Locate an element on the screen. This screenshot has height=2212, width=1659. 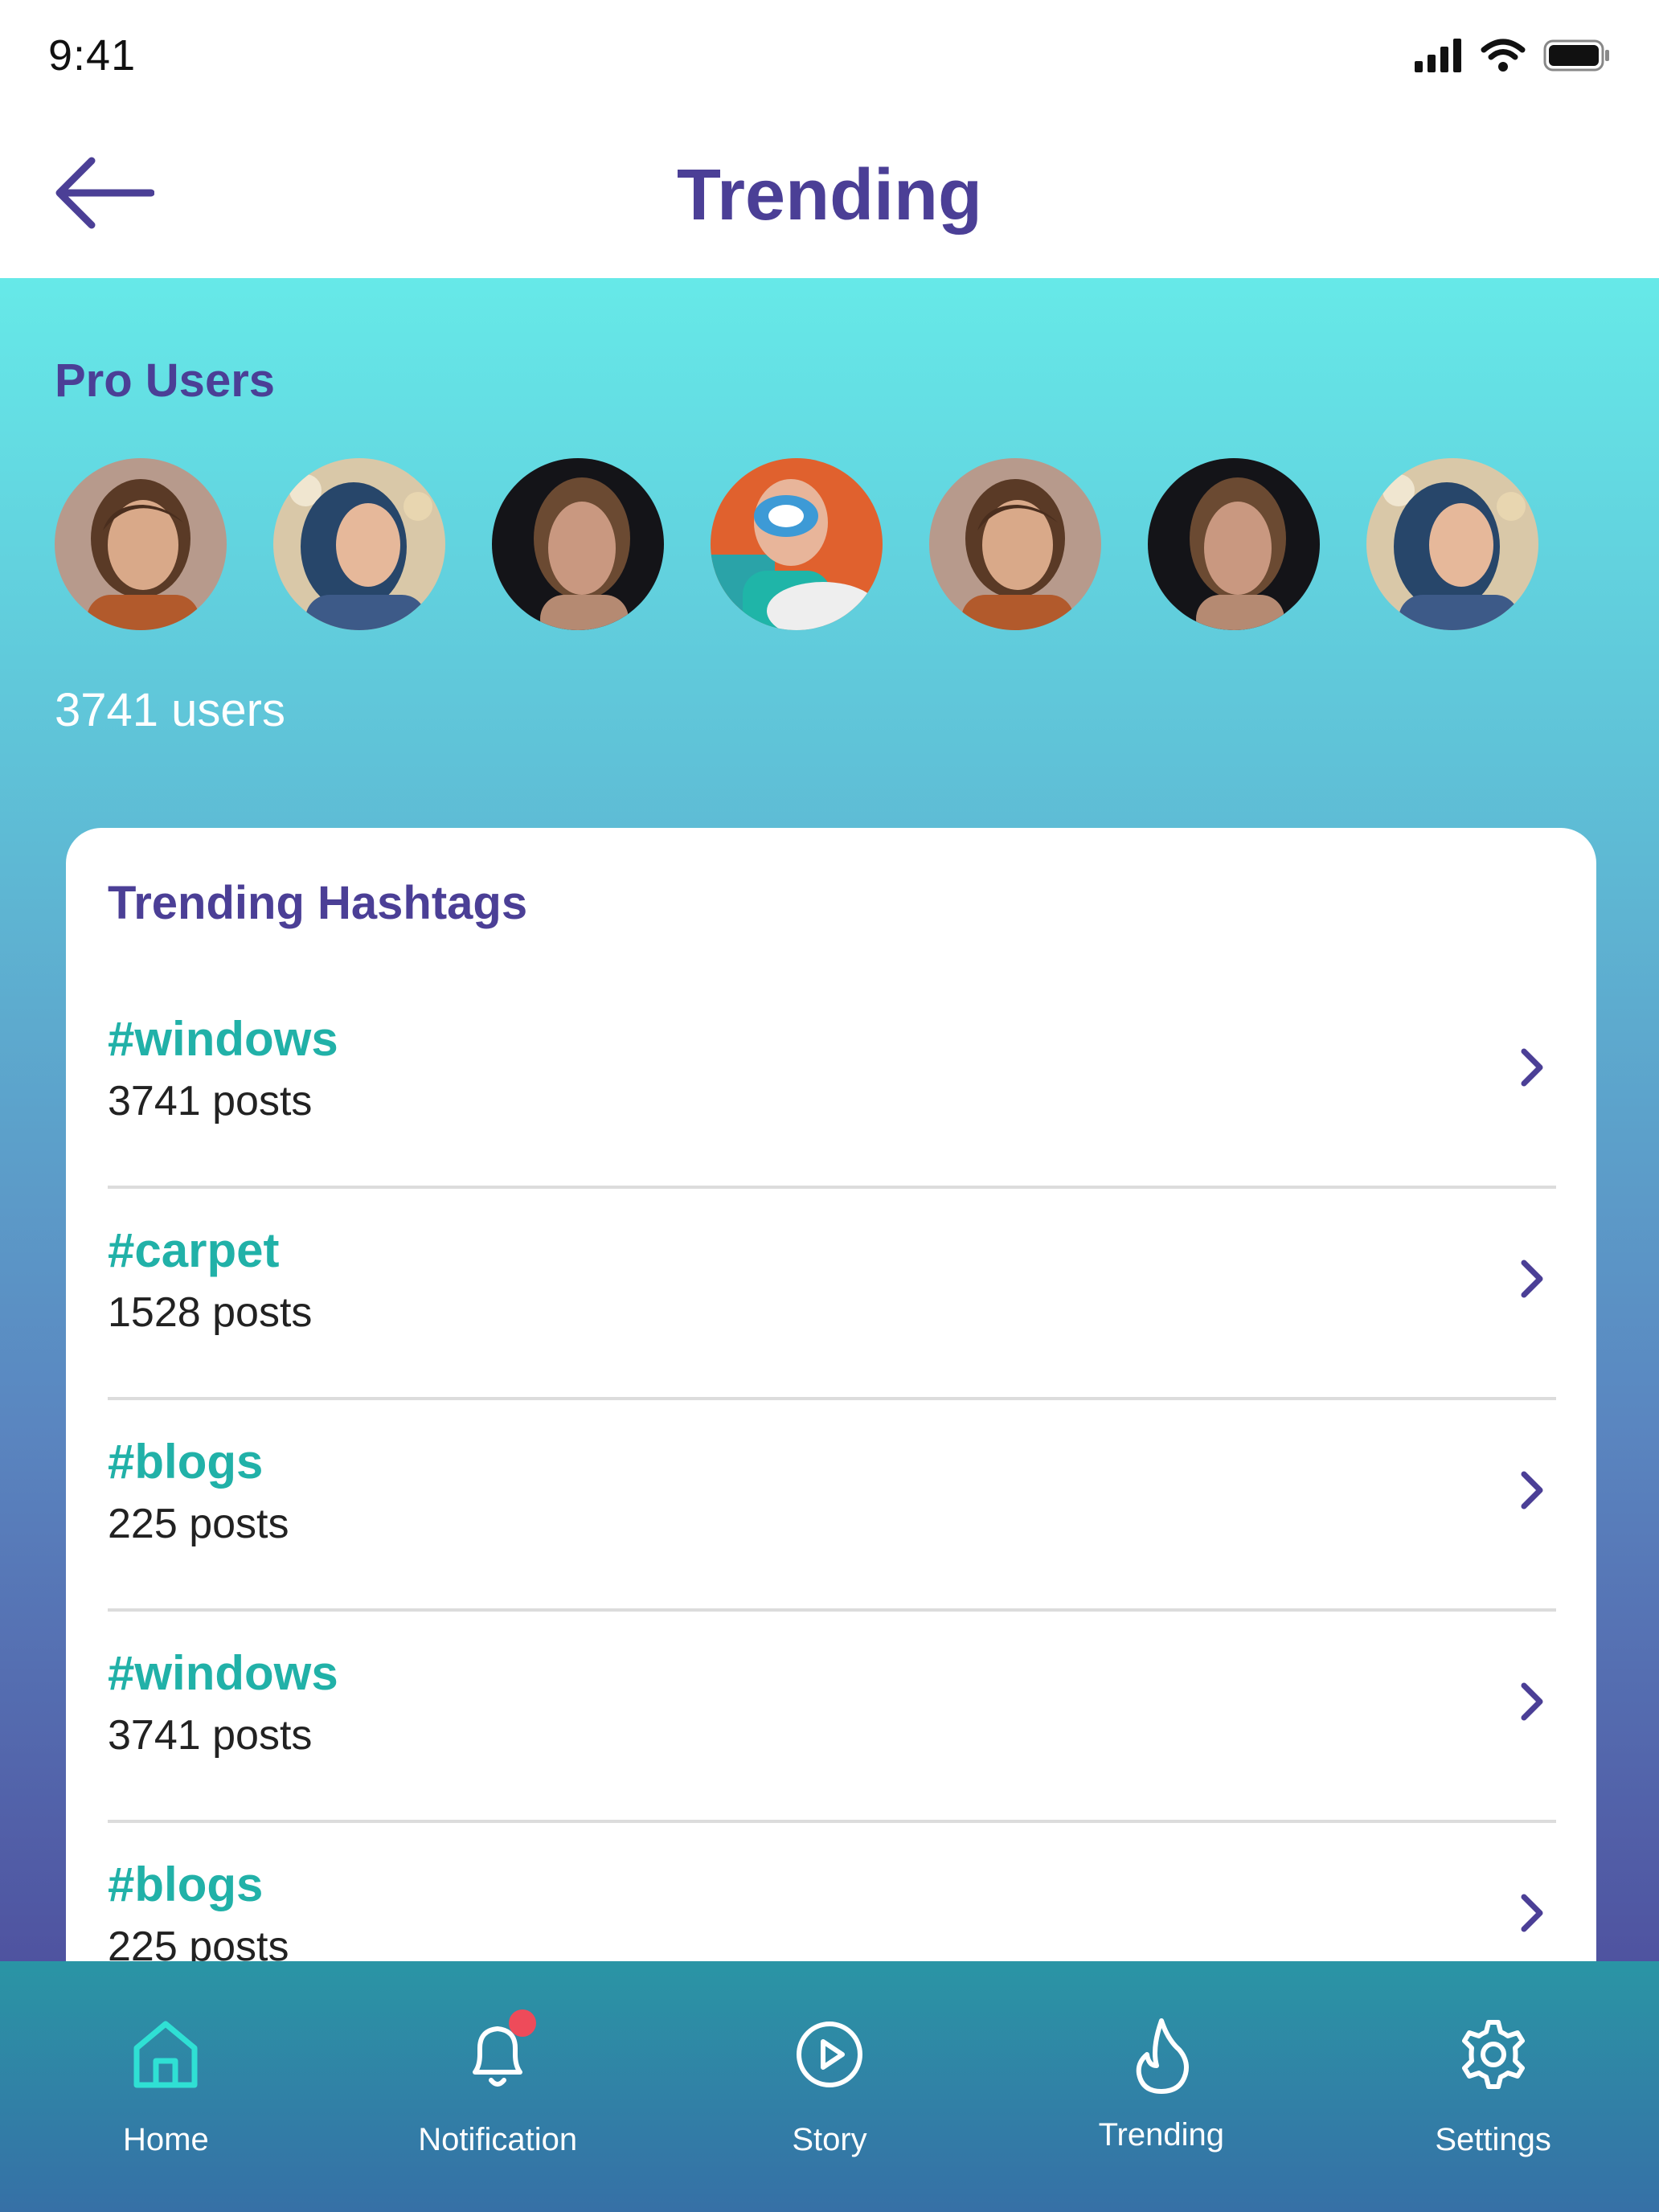
pro-users-count: 3741 users is located at coordinates (170, 710).